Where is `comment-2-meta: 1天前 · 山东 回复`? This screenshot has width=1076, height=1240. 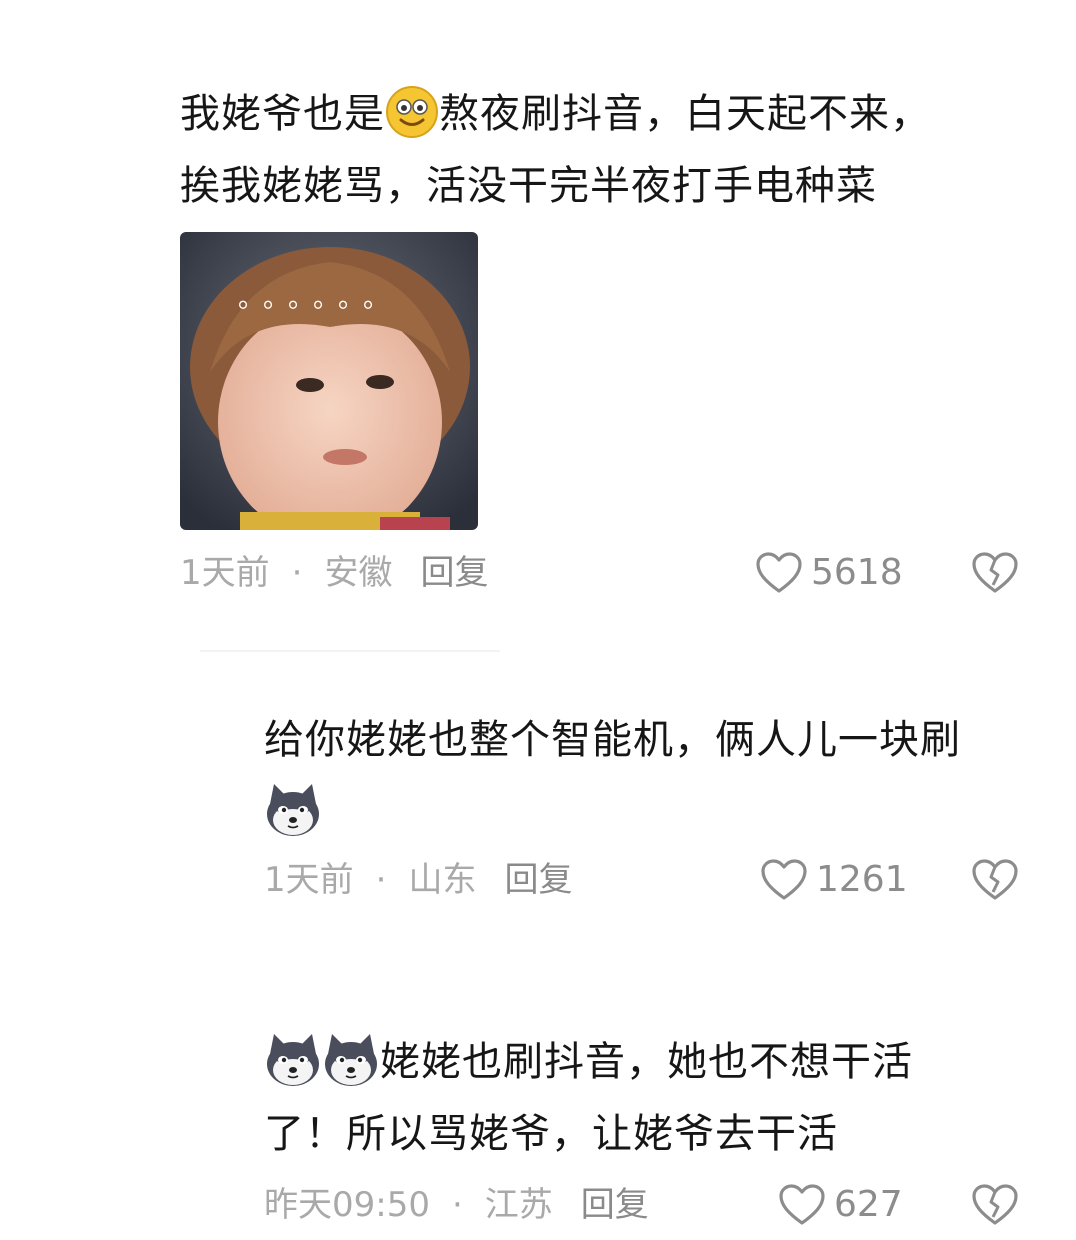
comment-2-meta: 1天前 · 山东 回复 is located at coordinates (418, 880).